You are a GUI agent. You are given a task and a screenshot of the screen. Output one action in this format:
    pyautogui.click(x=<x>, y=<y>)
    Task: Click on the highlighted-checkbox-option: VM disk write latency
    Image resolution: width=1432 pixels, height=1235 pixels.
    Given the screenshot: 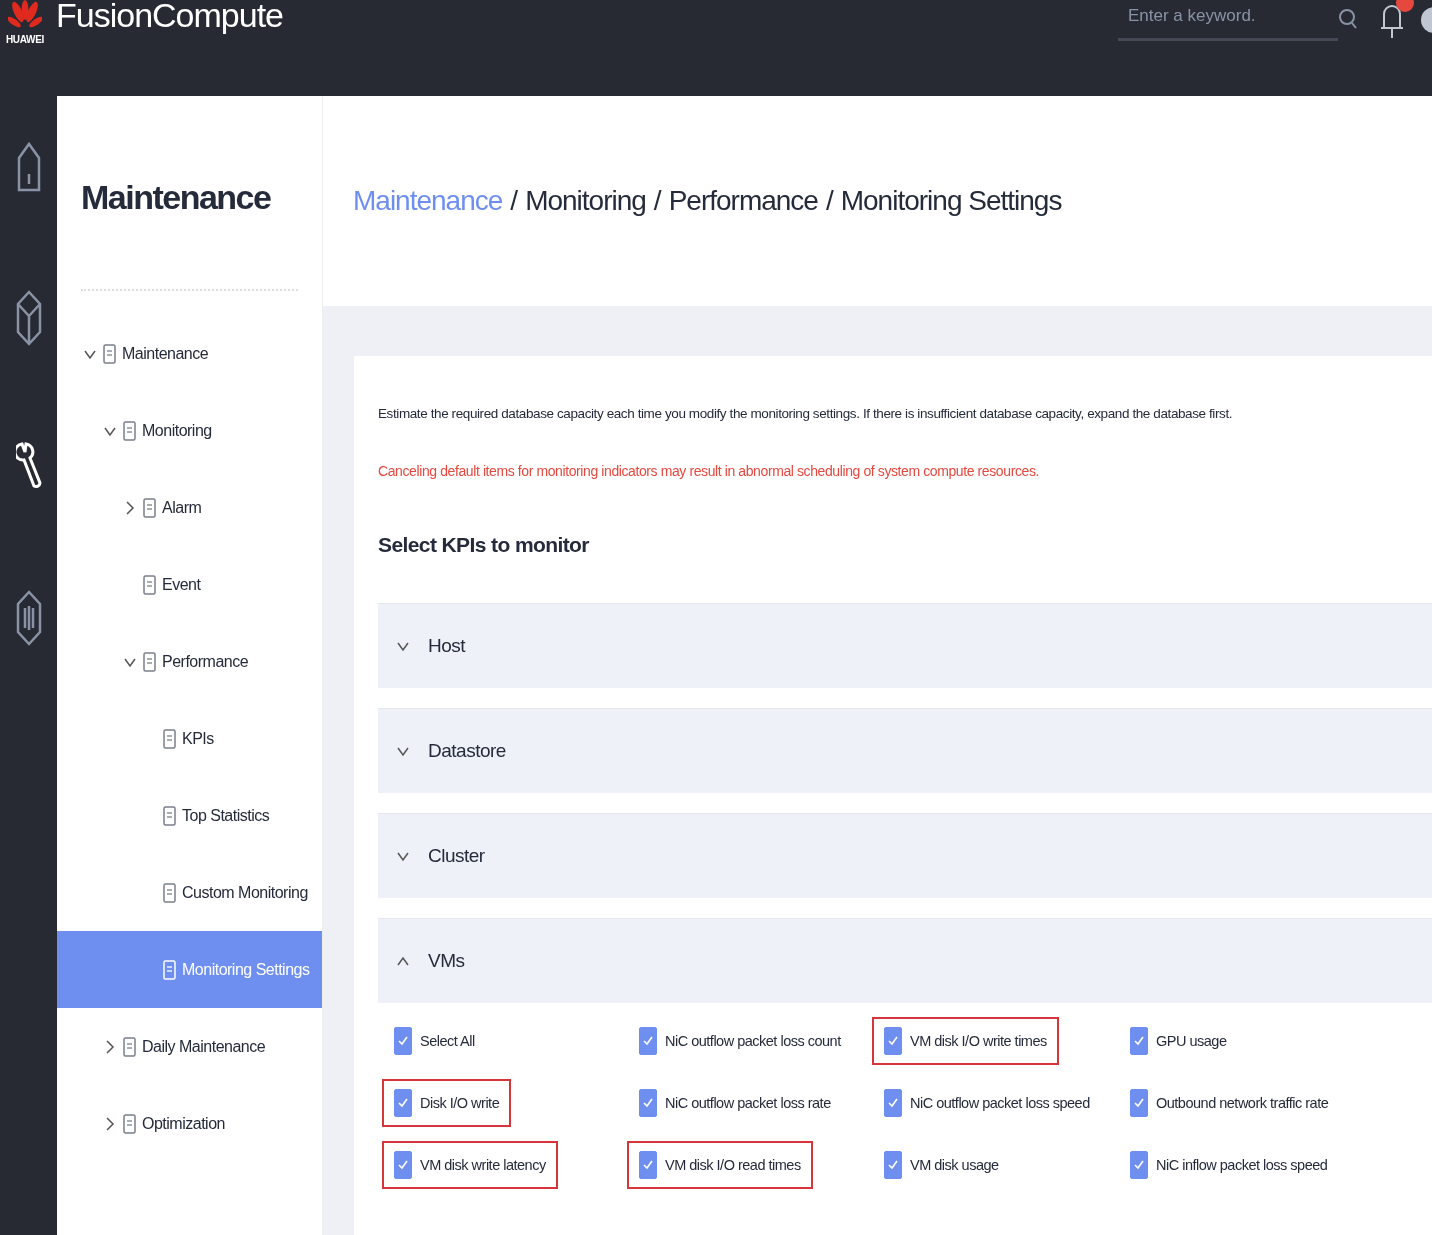 What is the action you would take?
    pyautogui.click(x=470, y=1165)
    